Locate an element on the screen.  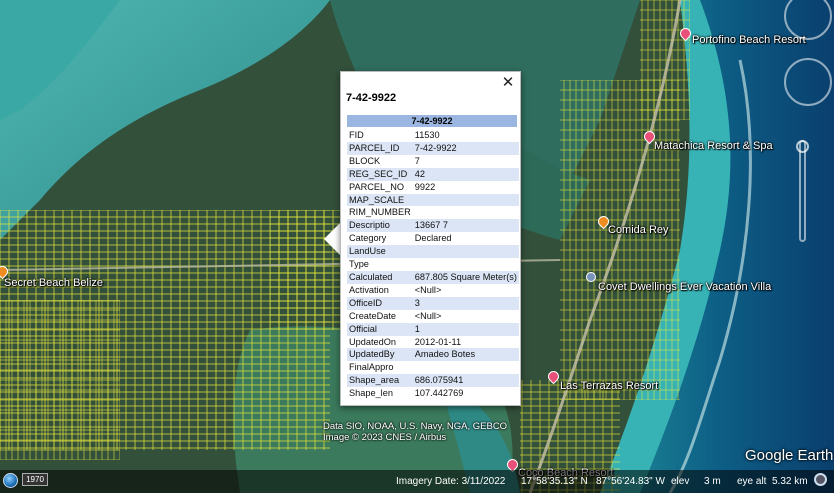
attribute-key: Calculated is located at coordinates (380, 277).